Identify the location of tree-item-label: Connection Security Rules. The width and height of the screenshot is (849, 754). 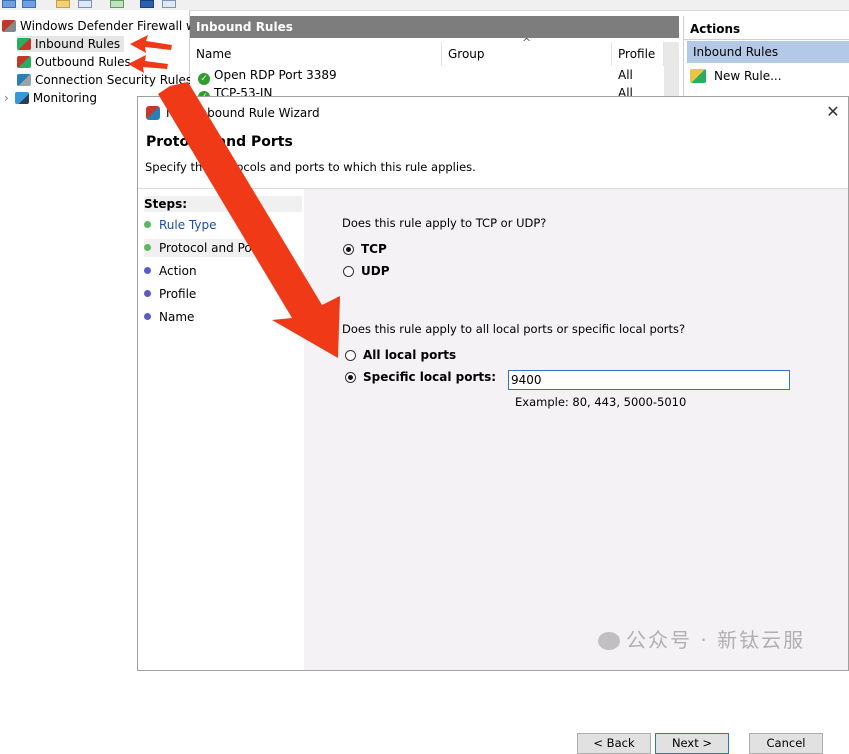
(114, 80).